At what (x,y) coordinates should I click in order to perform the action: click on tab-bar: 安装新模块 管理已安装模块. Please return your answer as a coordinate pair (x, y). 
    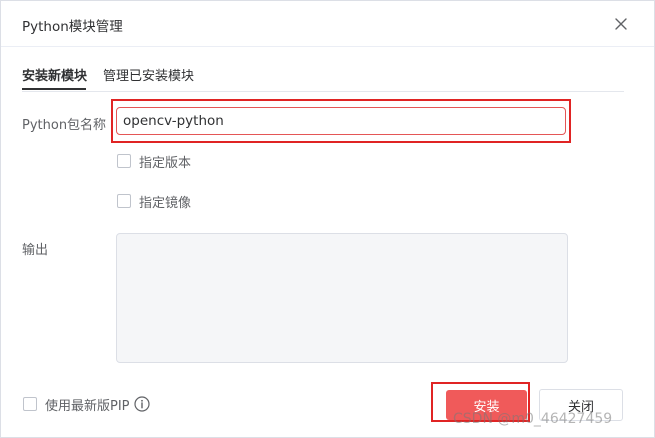
    Looking at the image, I should click on (323, 77).